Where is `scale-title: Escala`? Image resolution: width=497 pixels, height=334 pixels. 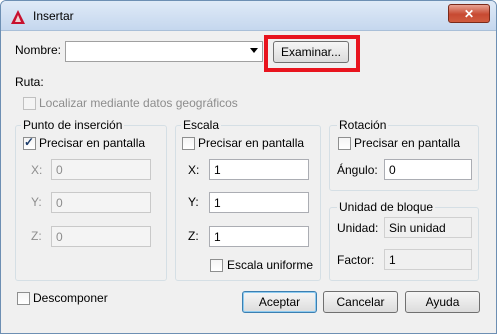 scale-title: Escala is located at coordinates (201, 125).